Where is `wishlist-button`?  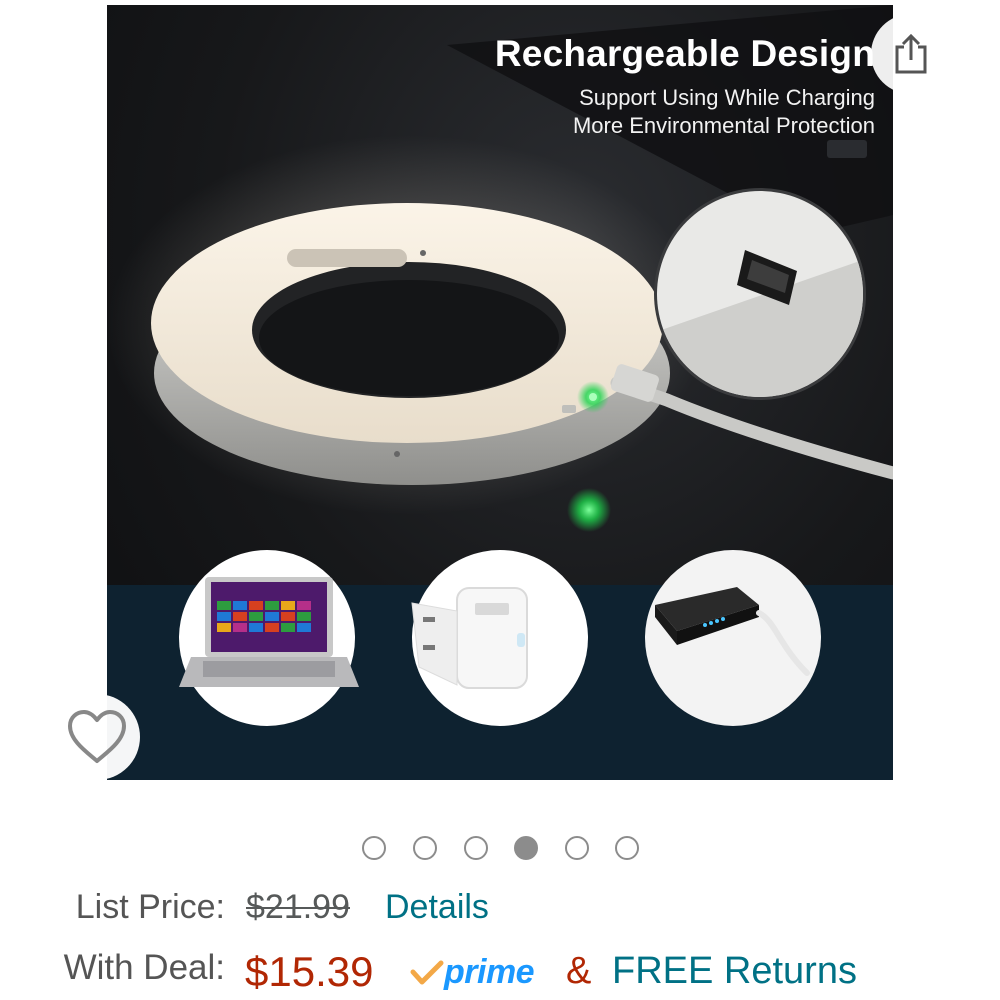 wishlist-button is located at coordinates (97, 737).